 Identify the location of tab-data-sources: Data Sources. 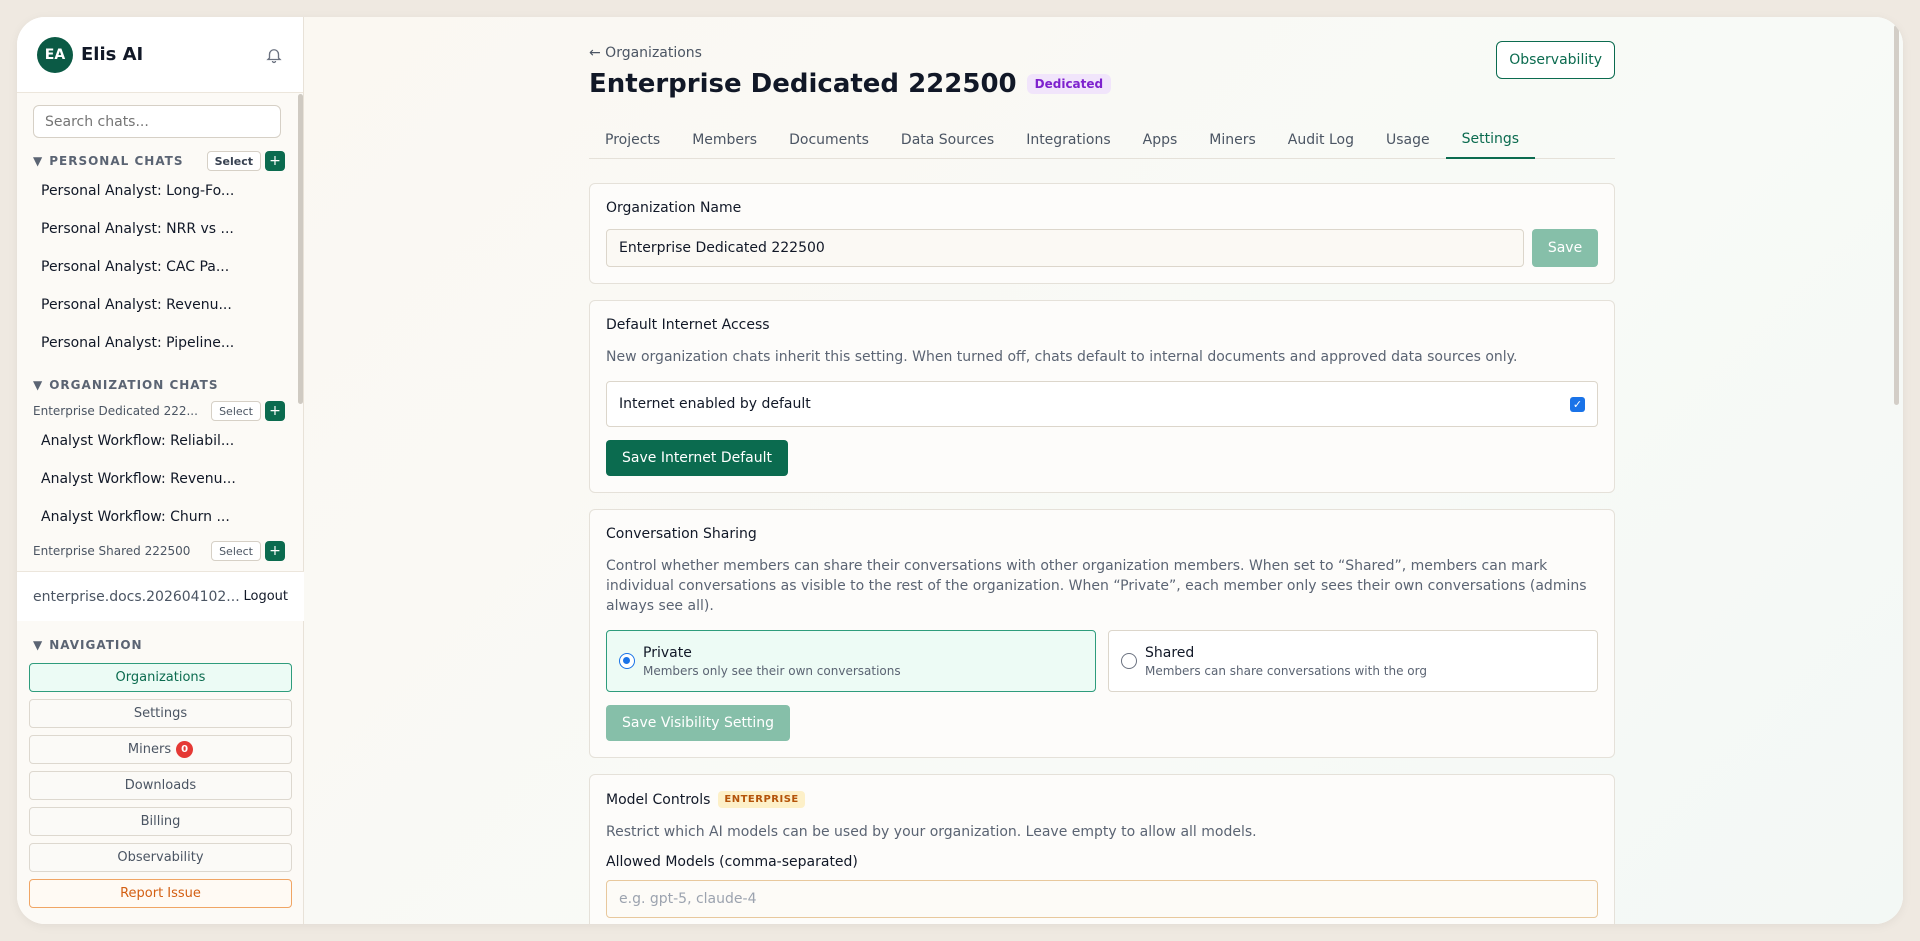
(947, 140).